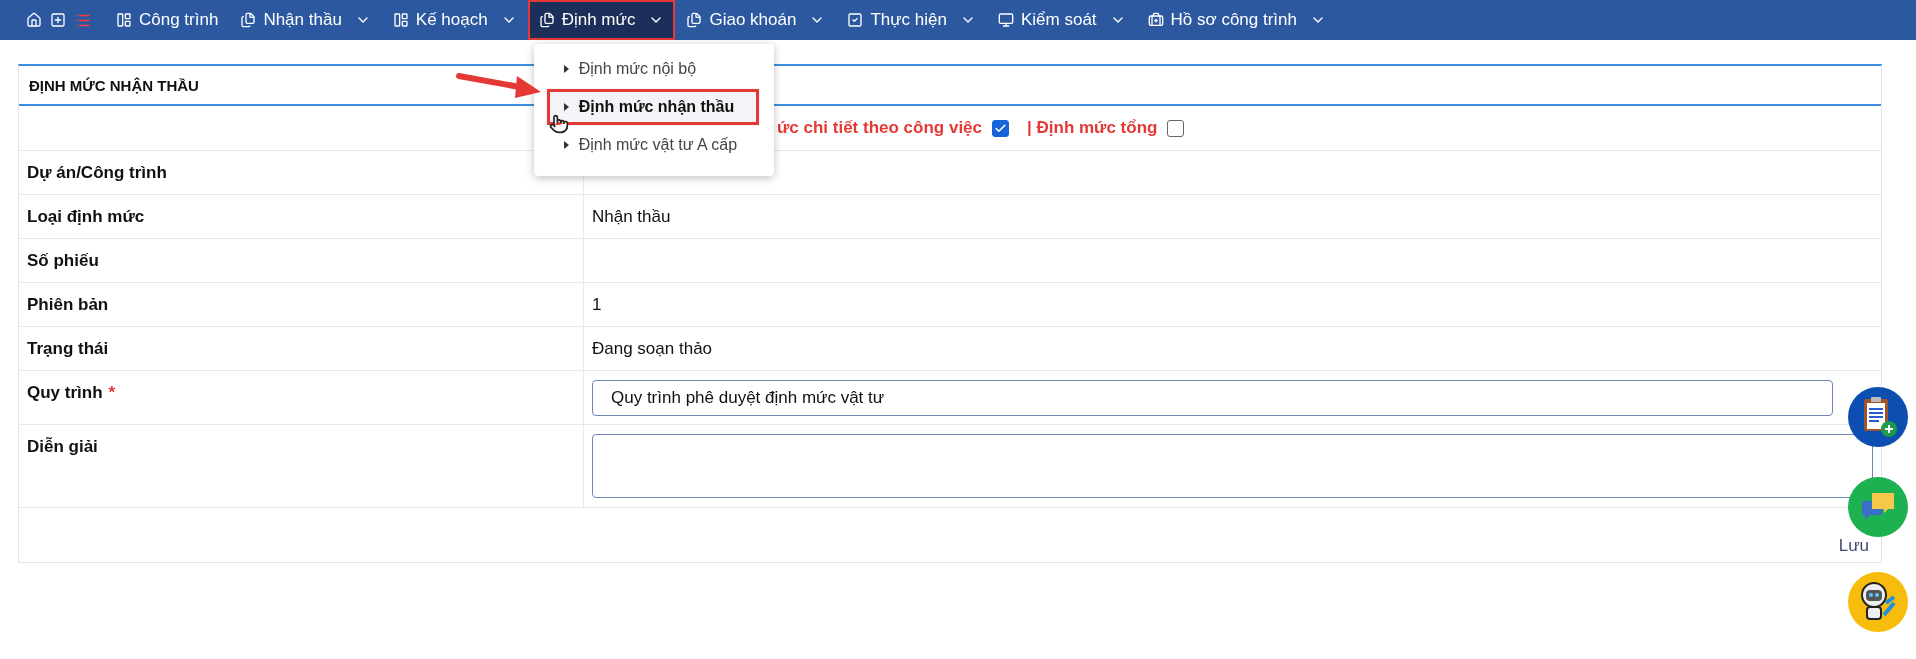  I want to click on field-label: Dự án/Công trình, so click(97, 172).